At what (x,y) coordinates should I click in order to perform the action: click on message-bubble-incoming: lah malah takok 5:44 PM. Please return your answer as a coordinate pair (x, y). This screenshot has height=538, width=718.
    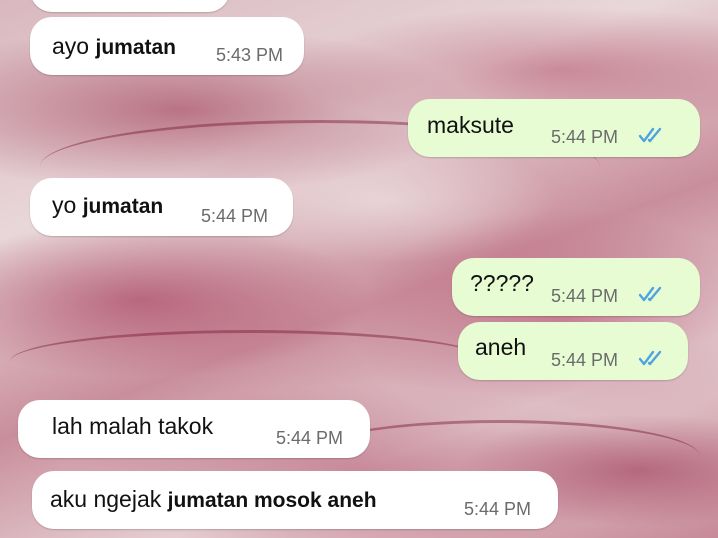
    Looking at the image, I should click on (194, 429).